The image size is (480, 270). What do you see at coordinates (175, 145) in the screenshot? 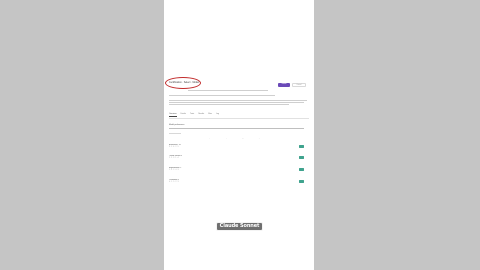
I see `row-name: Baseline A · v1` at bounding box center [175, 145].